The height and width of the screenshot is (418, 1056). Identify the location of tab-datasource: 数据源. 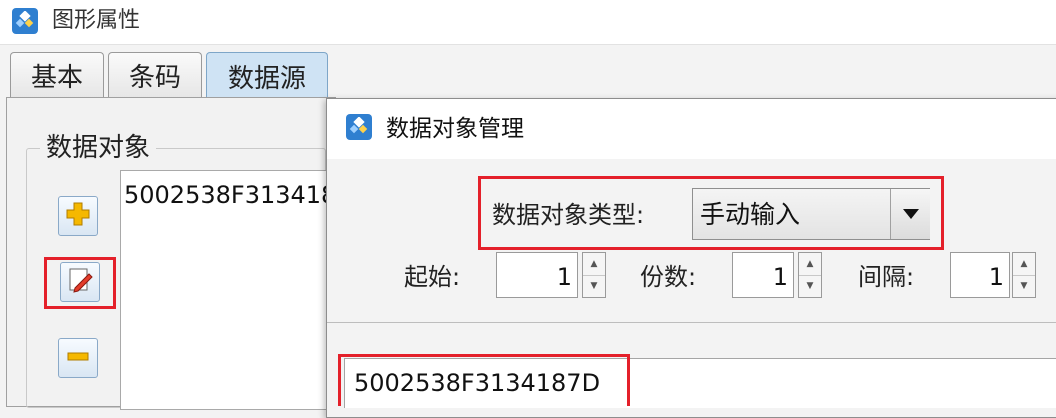
(267, 76).